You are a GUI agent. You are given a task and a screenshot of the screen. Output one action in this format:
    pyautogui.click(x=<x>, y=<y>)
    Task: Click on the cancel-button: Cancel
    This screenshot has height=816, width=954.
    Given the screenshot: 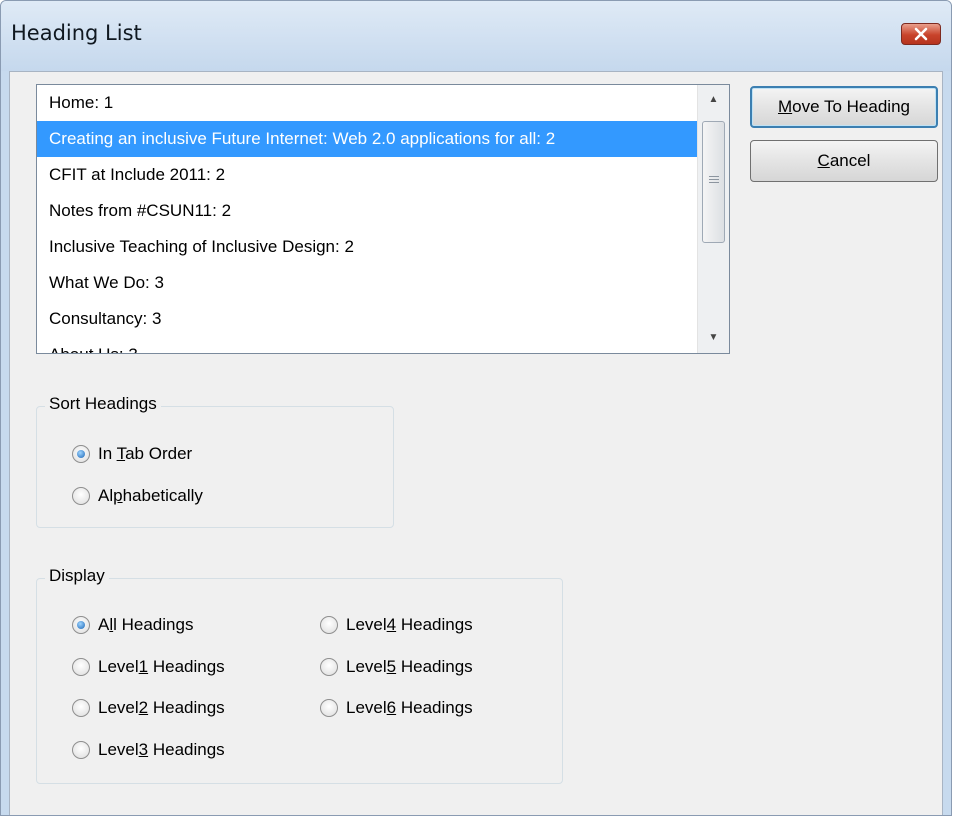 What is the action you would take?
    pyautogui.click(x=844, y=161)
    